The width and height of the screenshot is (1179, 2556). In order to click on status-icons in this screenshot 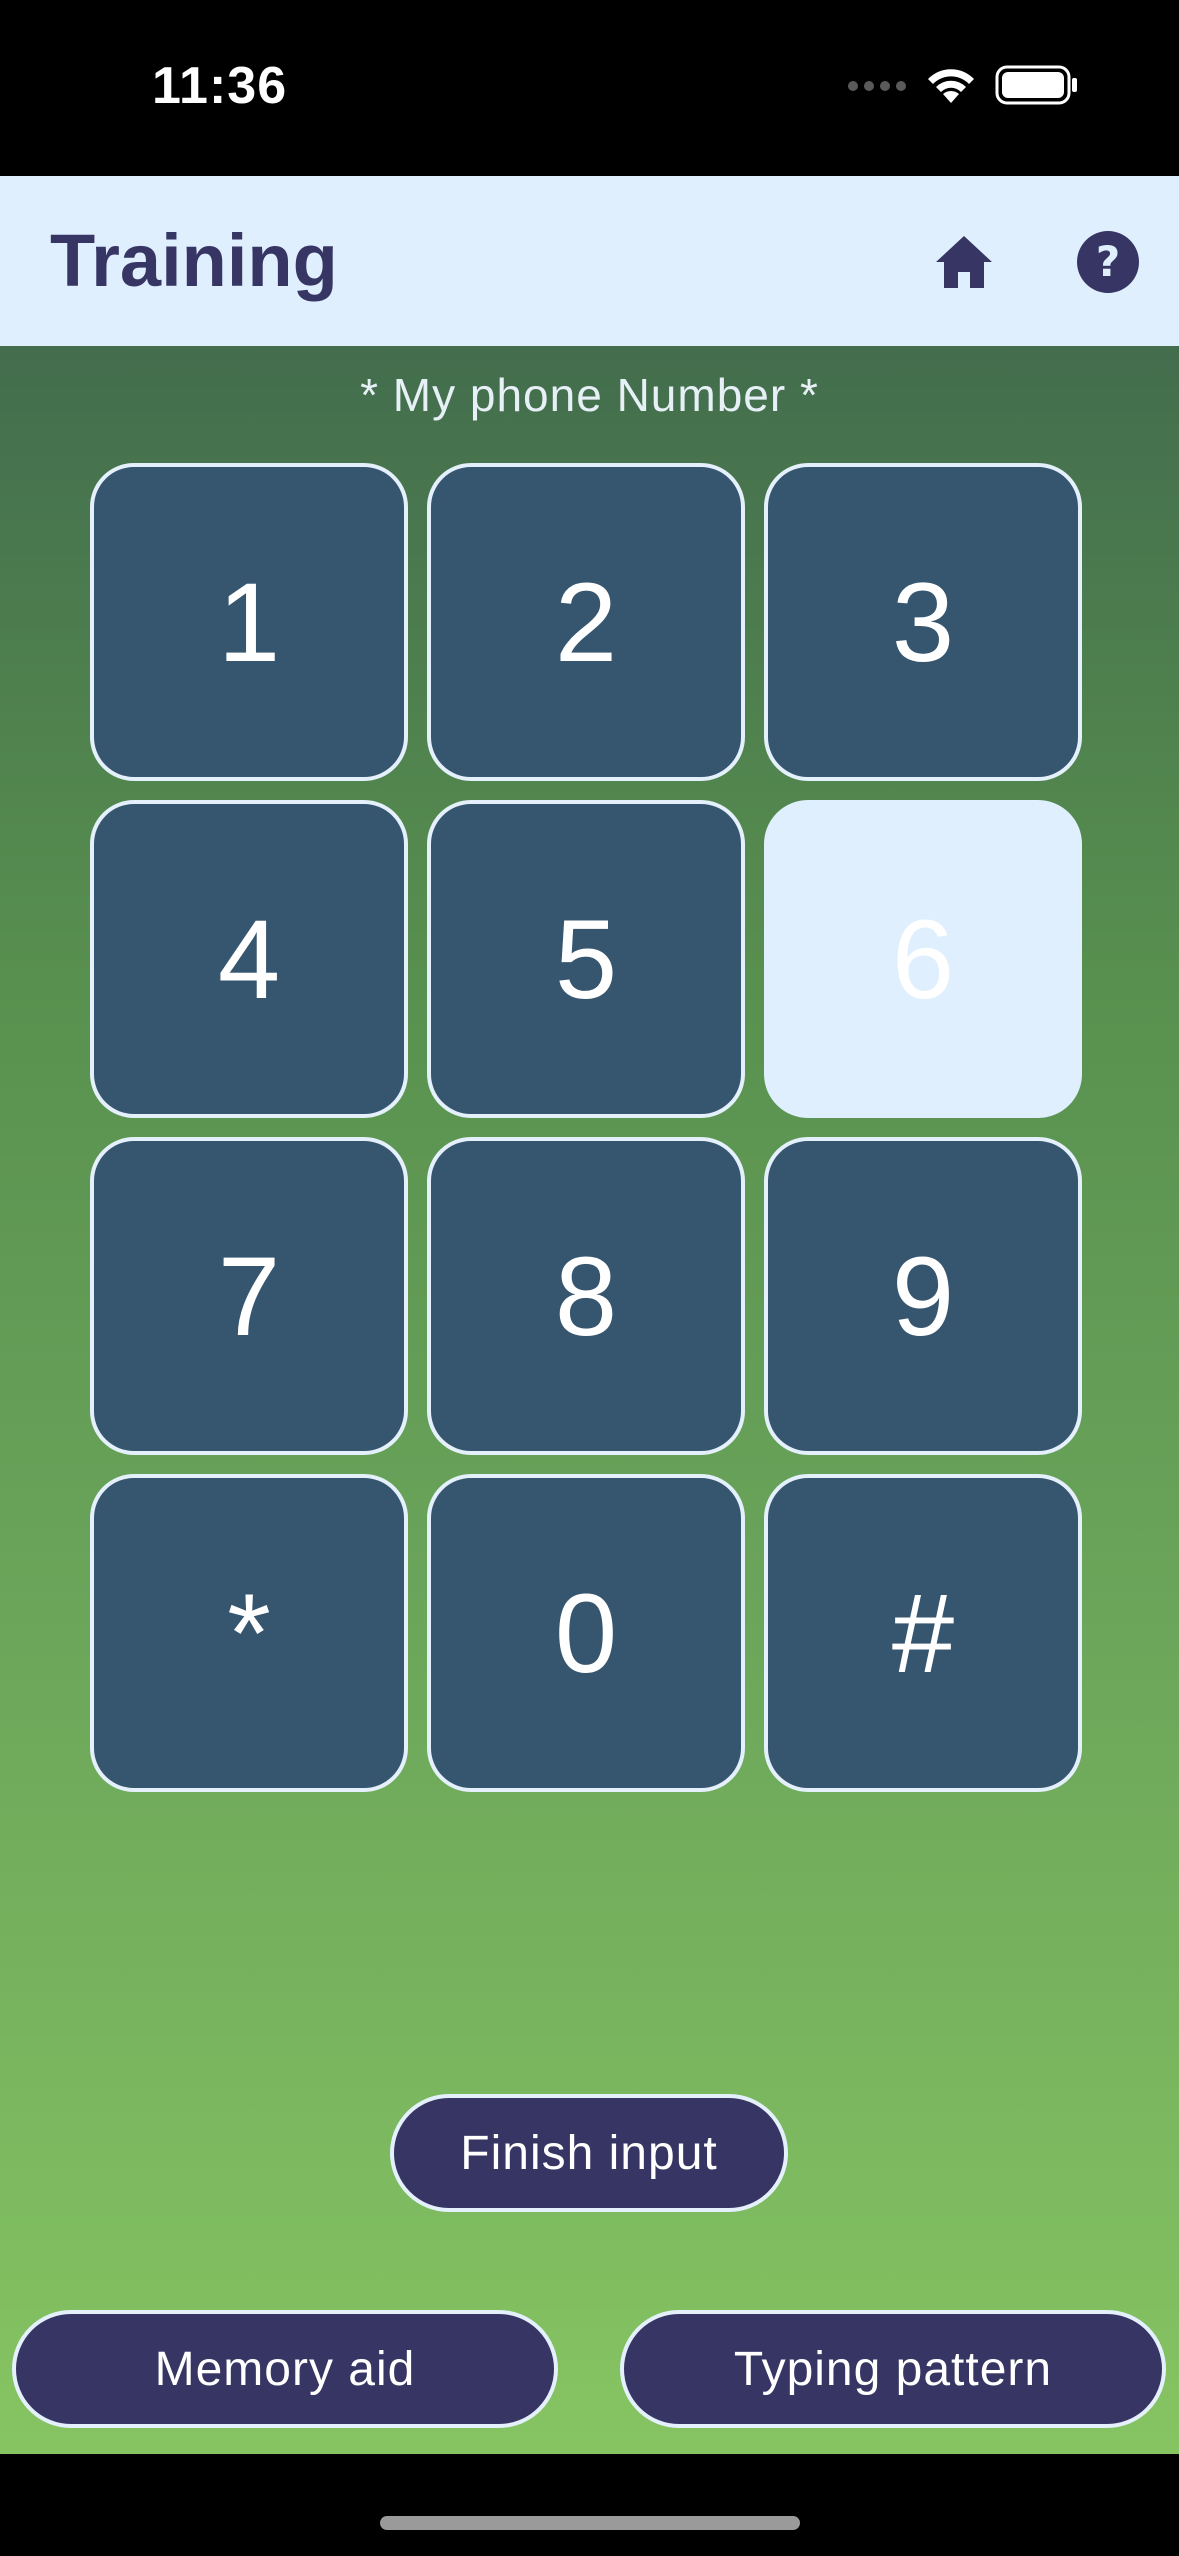, I will do `click(963, 87)`.